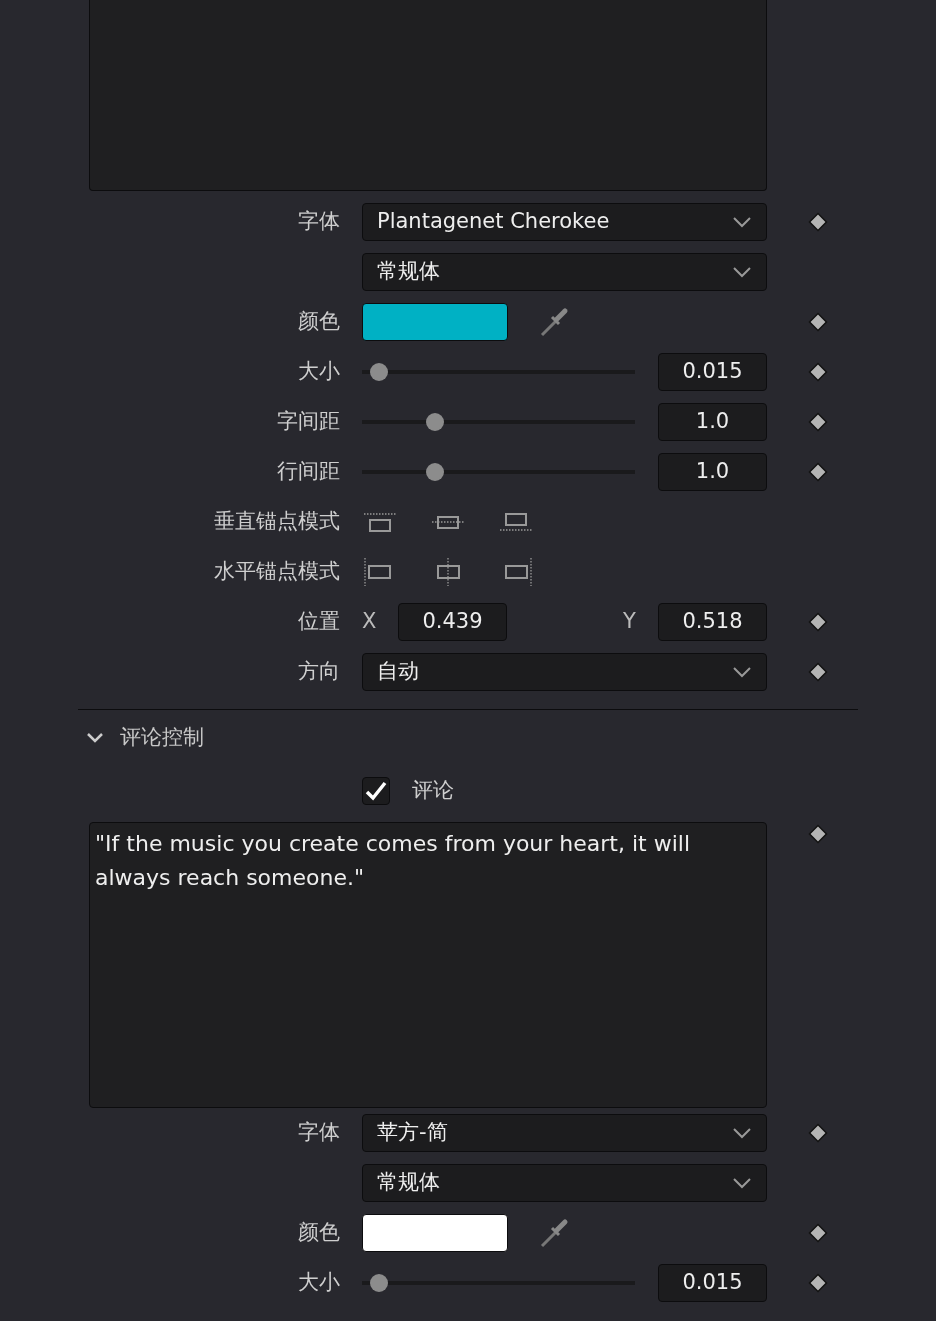  What do you see at coordinates (452, 622) in the screenshot?
I see `value-field: 0.439` at bounding box center [452, 622].